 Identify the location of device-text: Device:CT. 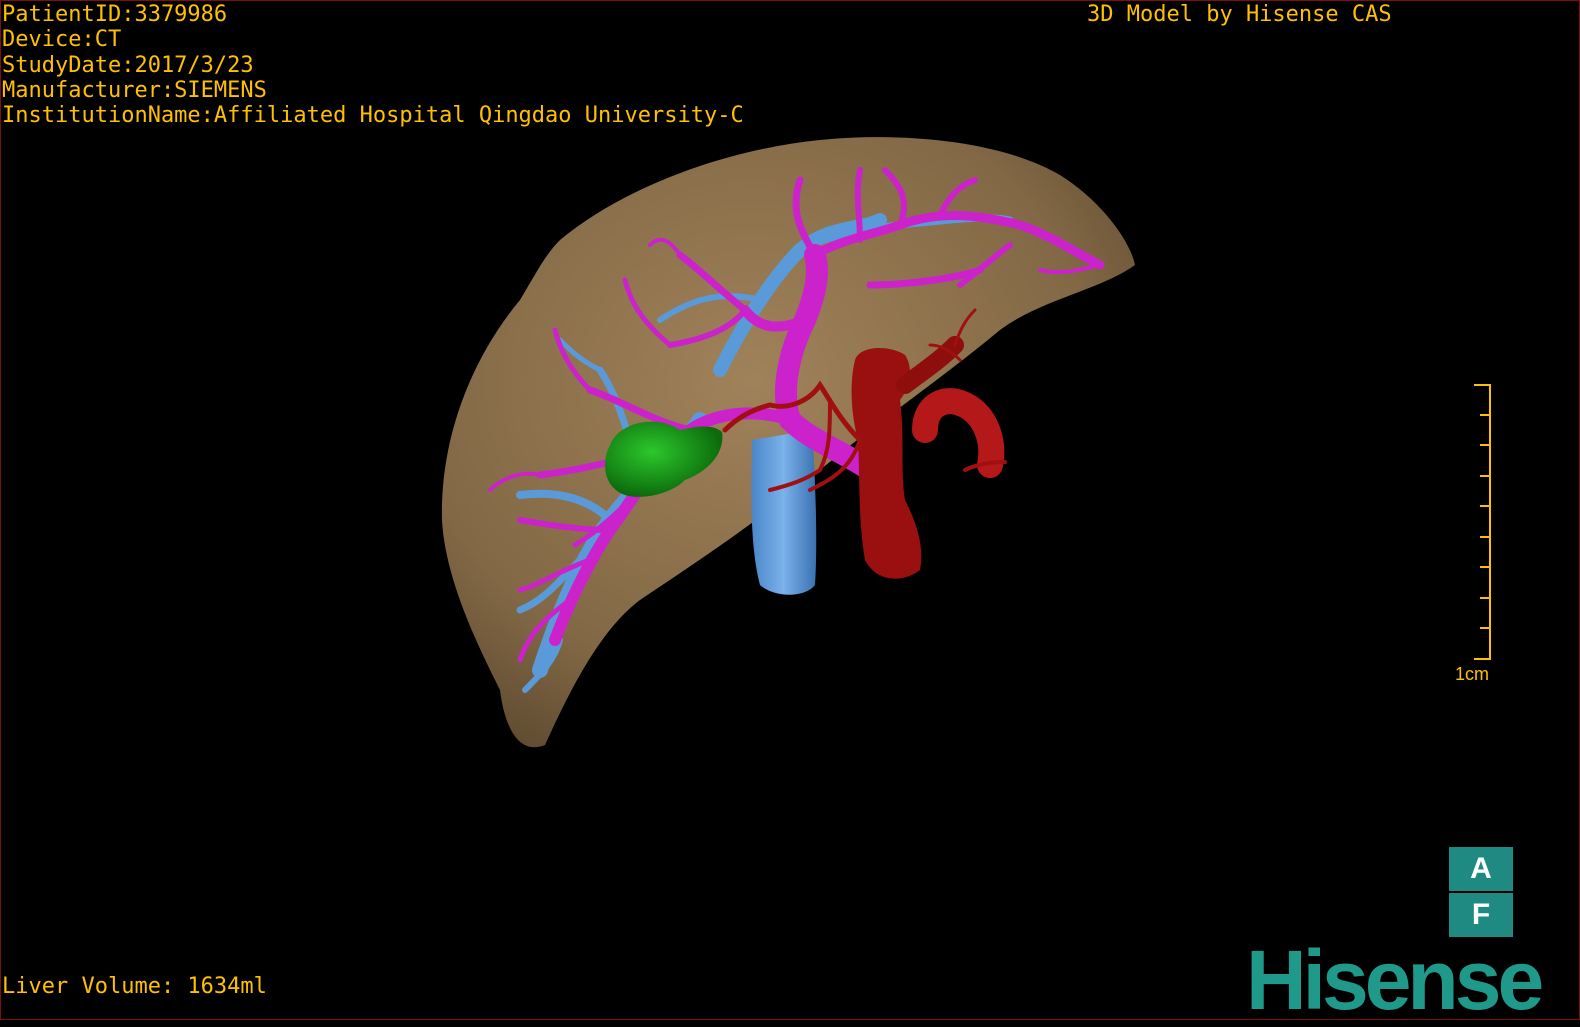
(62, 40).